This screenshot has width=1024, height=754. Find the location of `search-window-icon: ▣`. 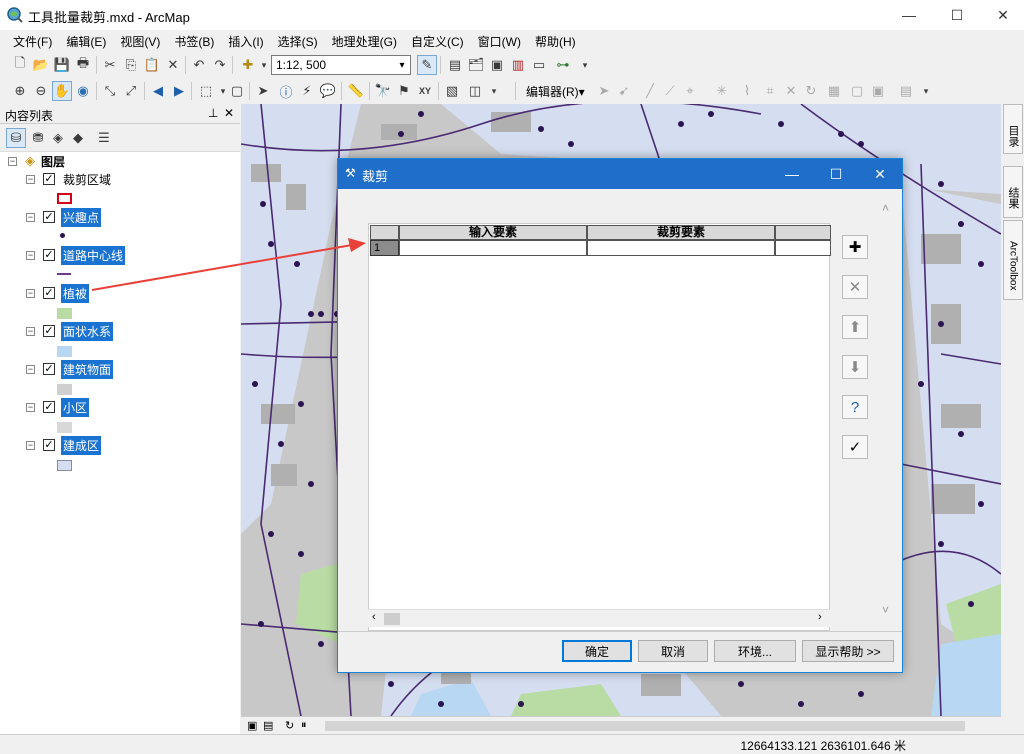

search-window-icon: ▣ is located at coordinates (497, 65).